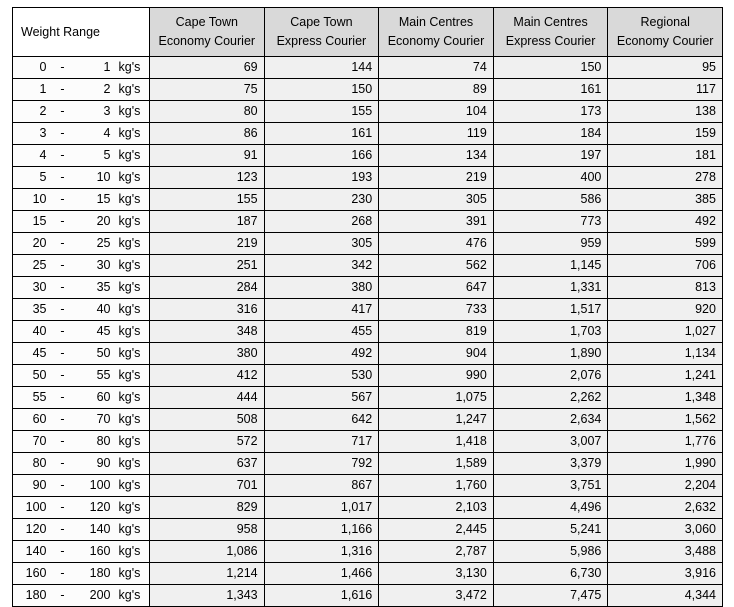 The width and height of the screenshot is (734, 607). Describe the element at coordinates (321, 419) in the screenshot. I see `rate-cape-town-express-courier: 642` at that location.